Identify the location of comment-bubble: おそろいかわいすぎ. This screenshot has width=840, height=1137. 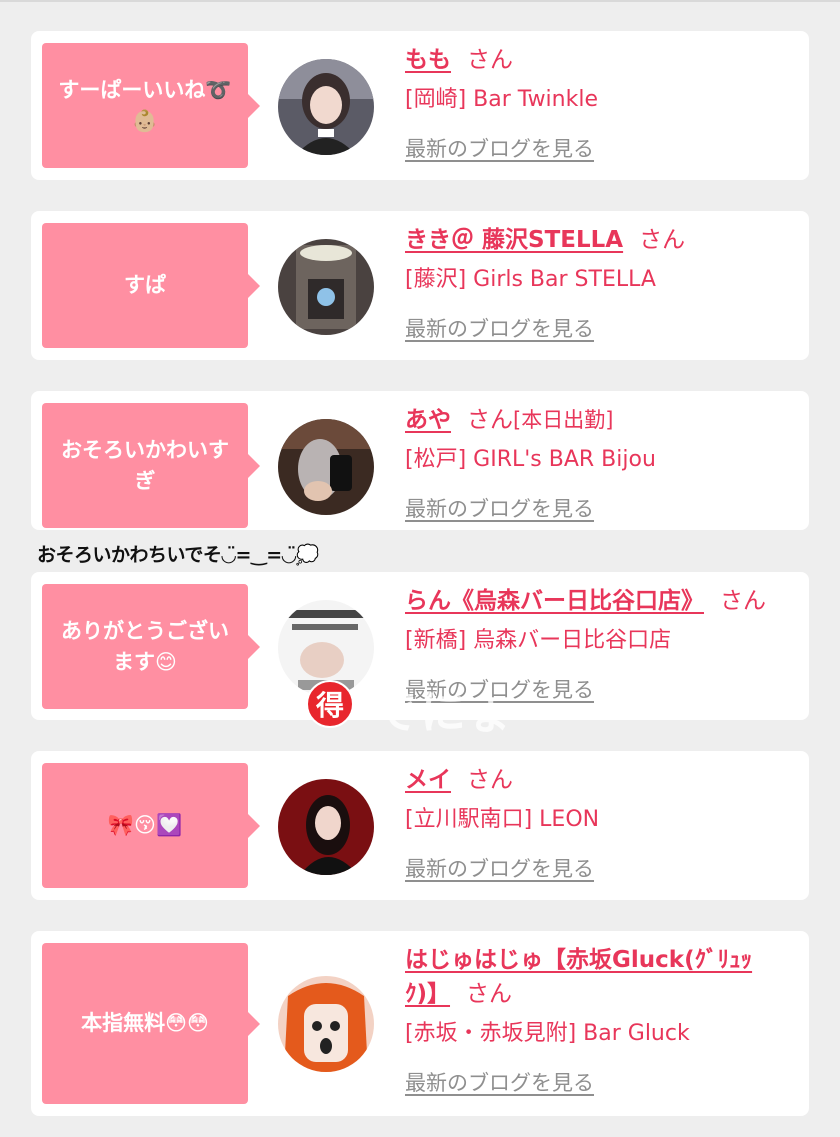
(151, 465).